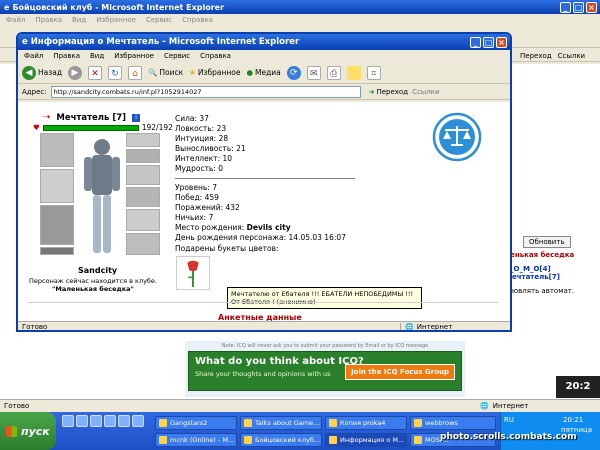  What do you see at coordinates (196, 423) in the screenshot?
I see `task-gangstars2: Gangstars2` at bounding box center [196, 423].